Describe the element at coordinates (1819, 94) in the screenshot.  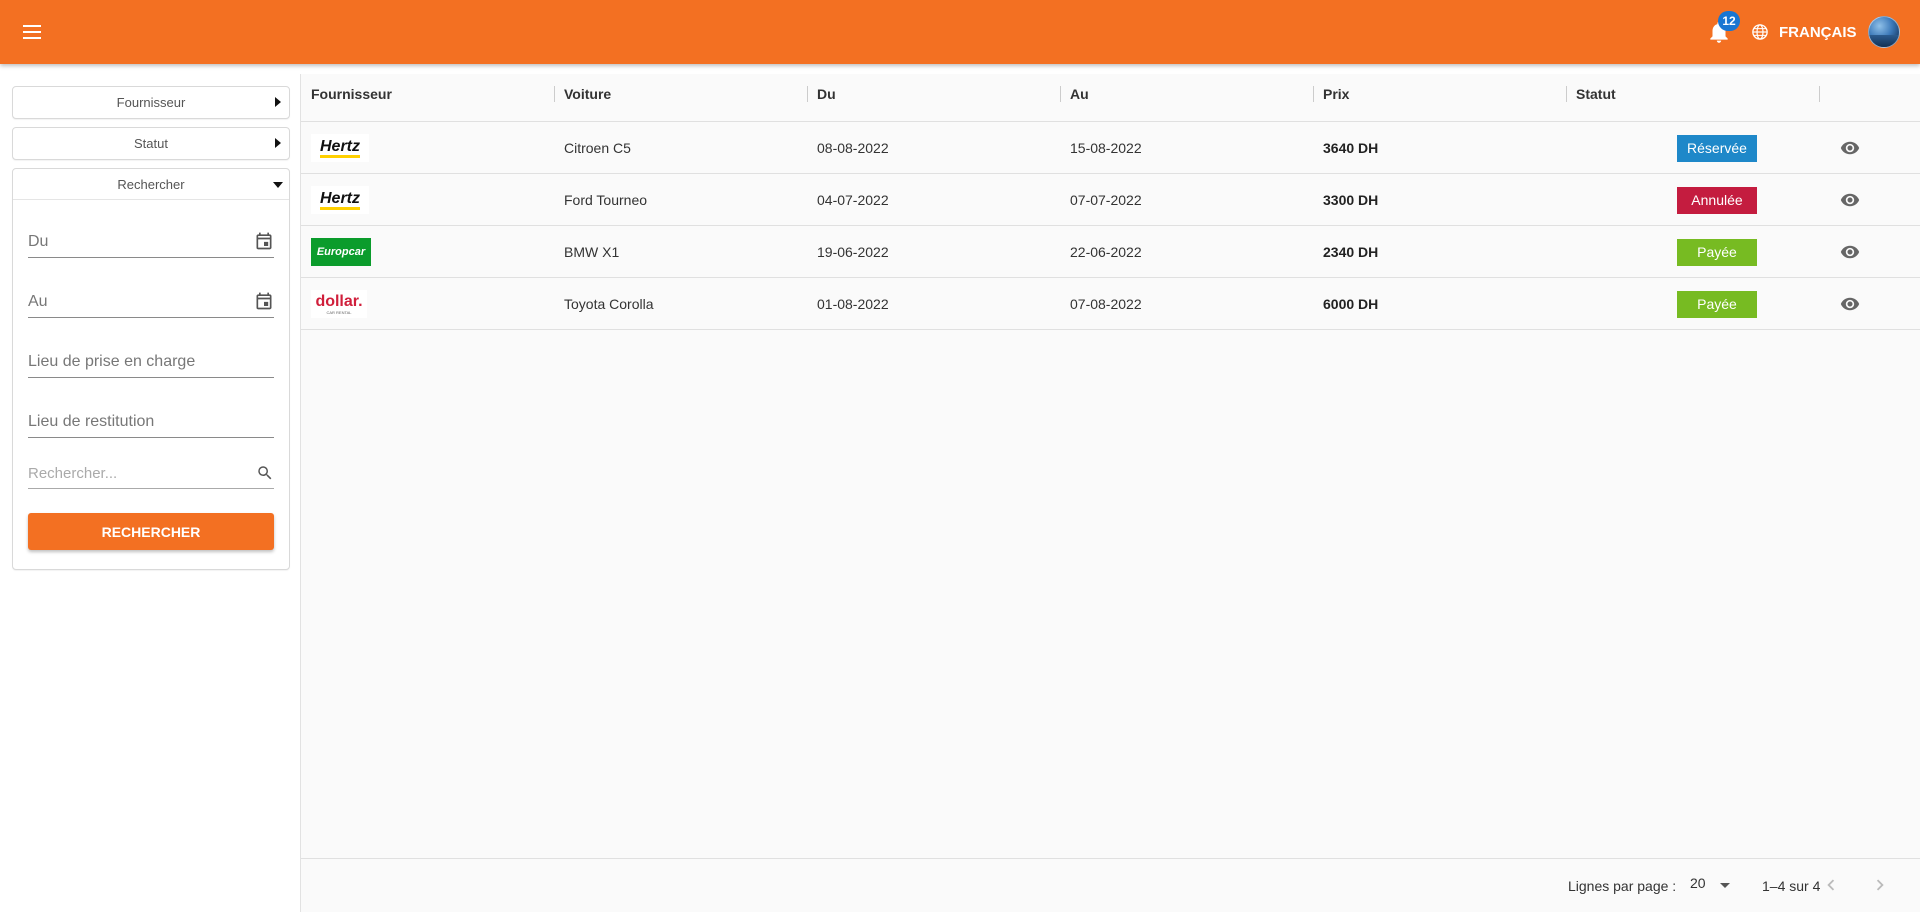
I see `column-separator` at that location.